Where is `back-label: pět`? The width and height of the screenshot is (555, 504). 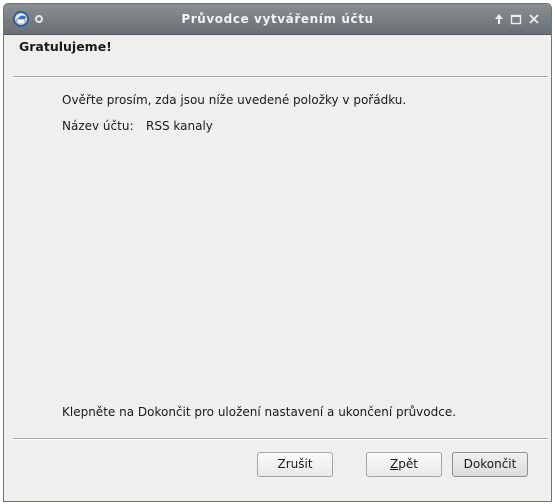 back-label: pět is located at coordinates (408, 464).